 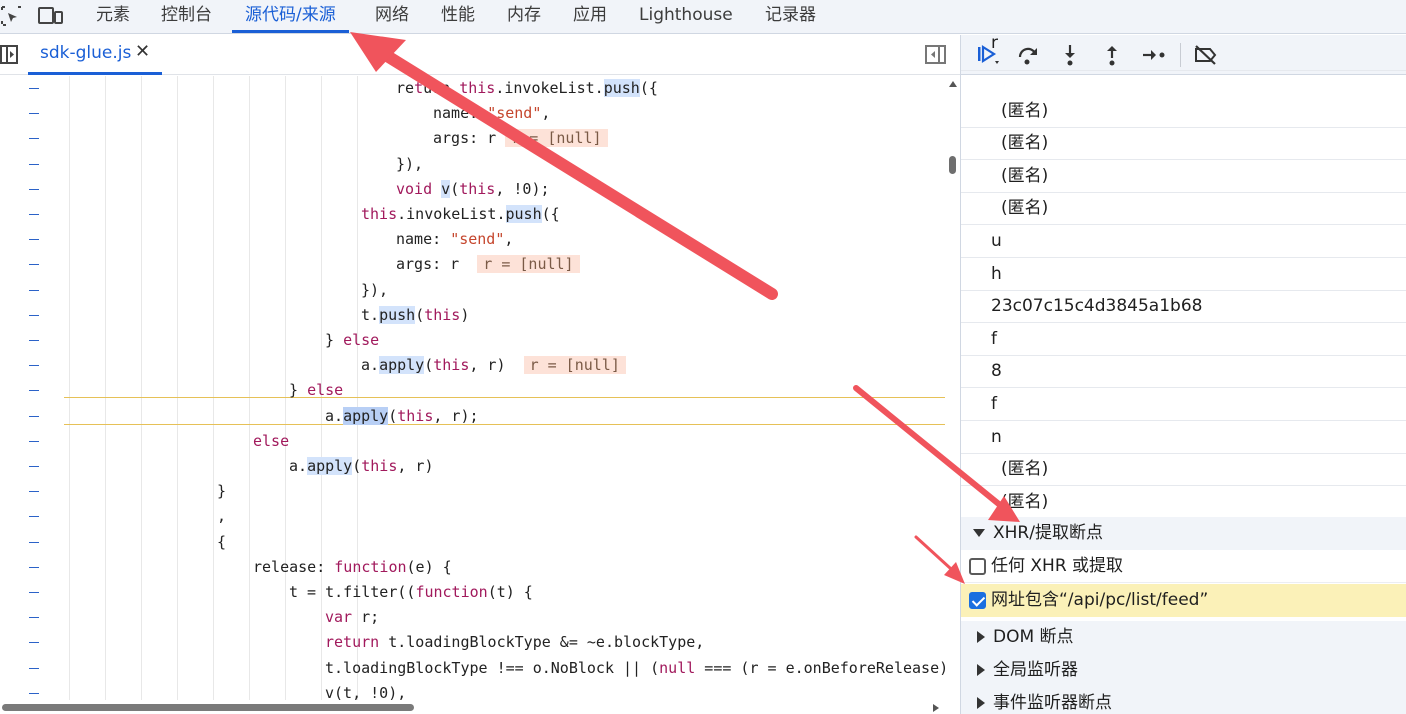 I want to click on tab-recorder: 记录器, so click(x=790, y=17).